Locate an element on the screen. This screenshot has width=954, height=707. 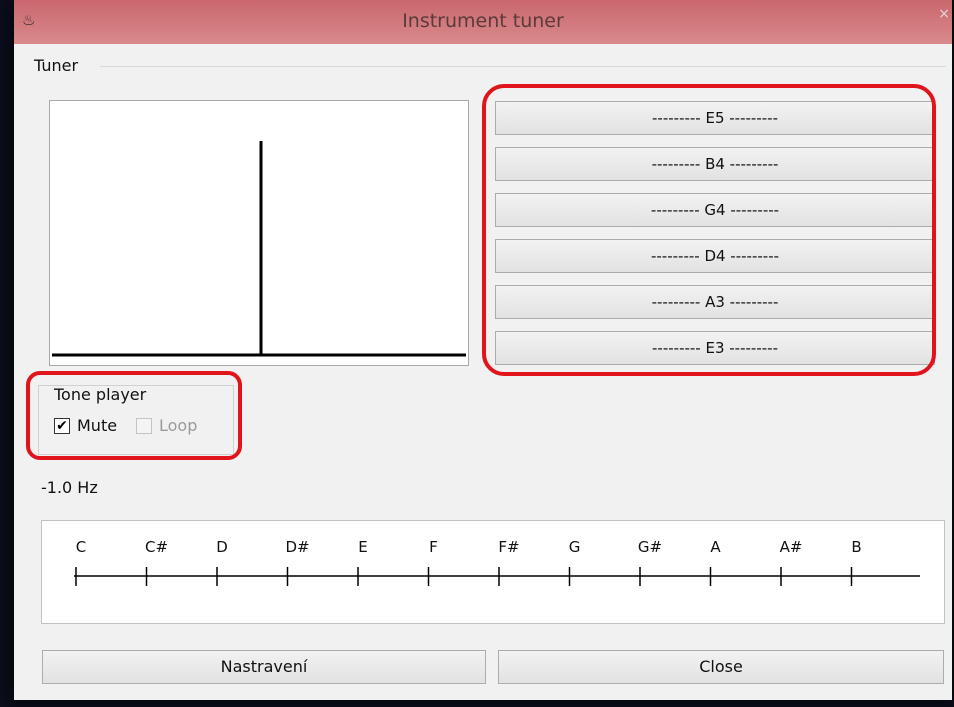
window-title: Instrument tuner is located at coordinates (483, 21).